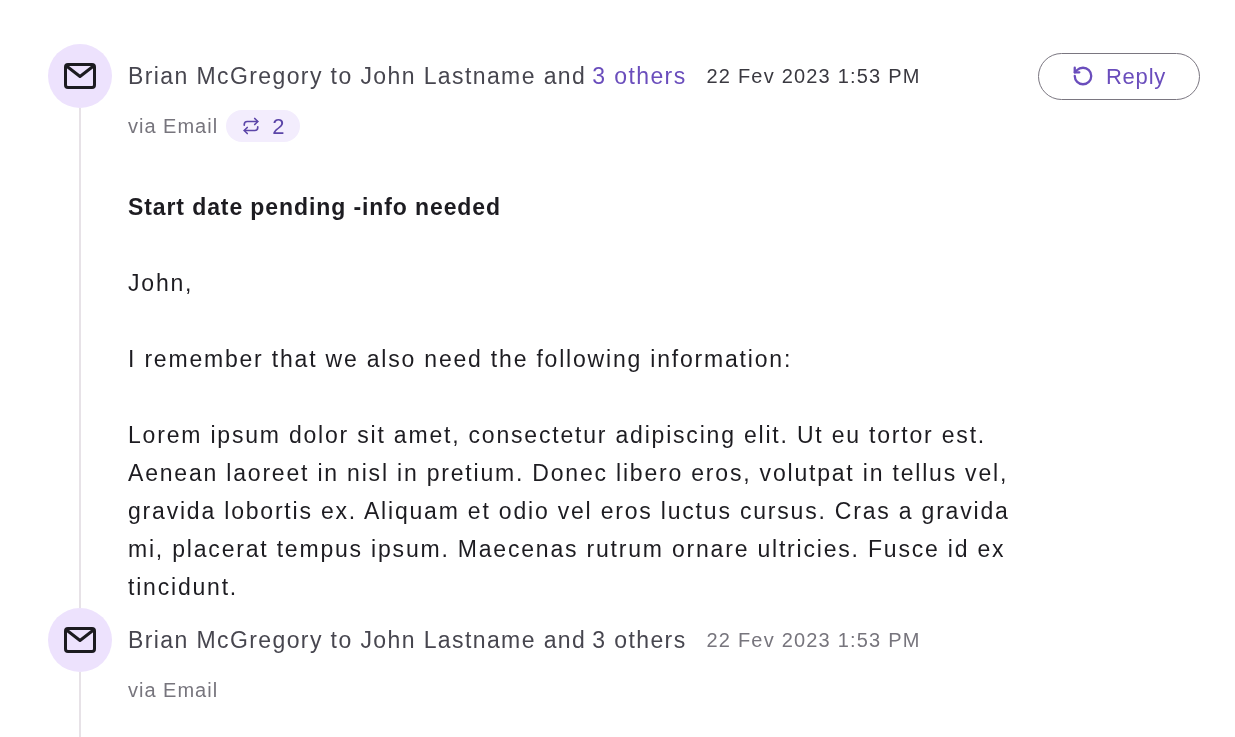 The height and width of the screenshot is (737, 1235). I want to click on recipients-count: 3 others, so click(639, 640).